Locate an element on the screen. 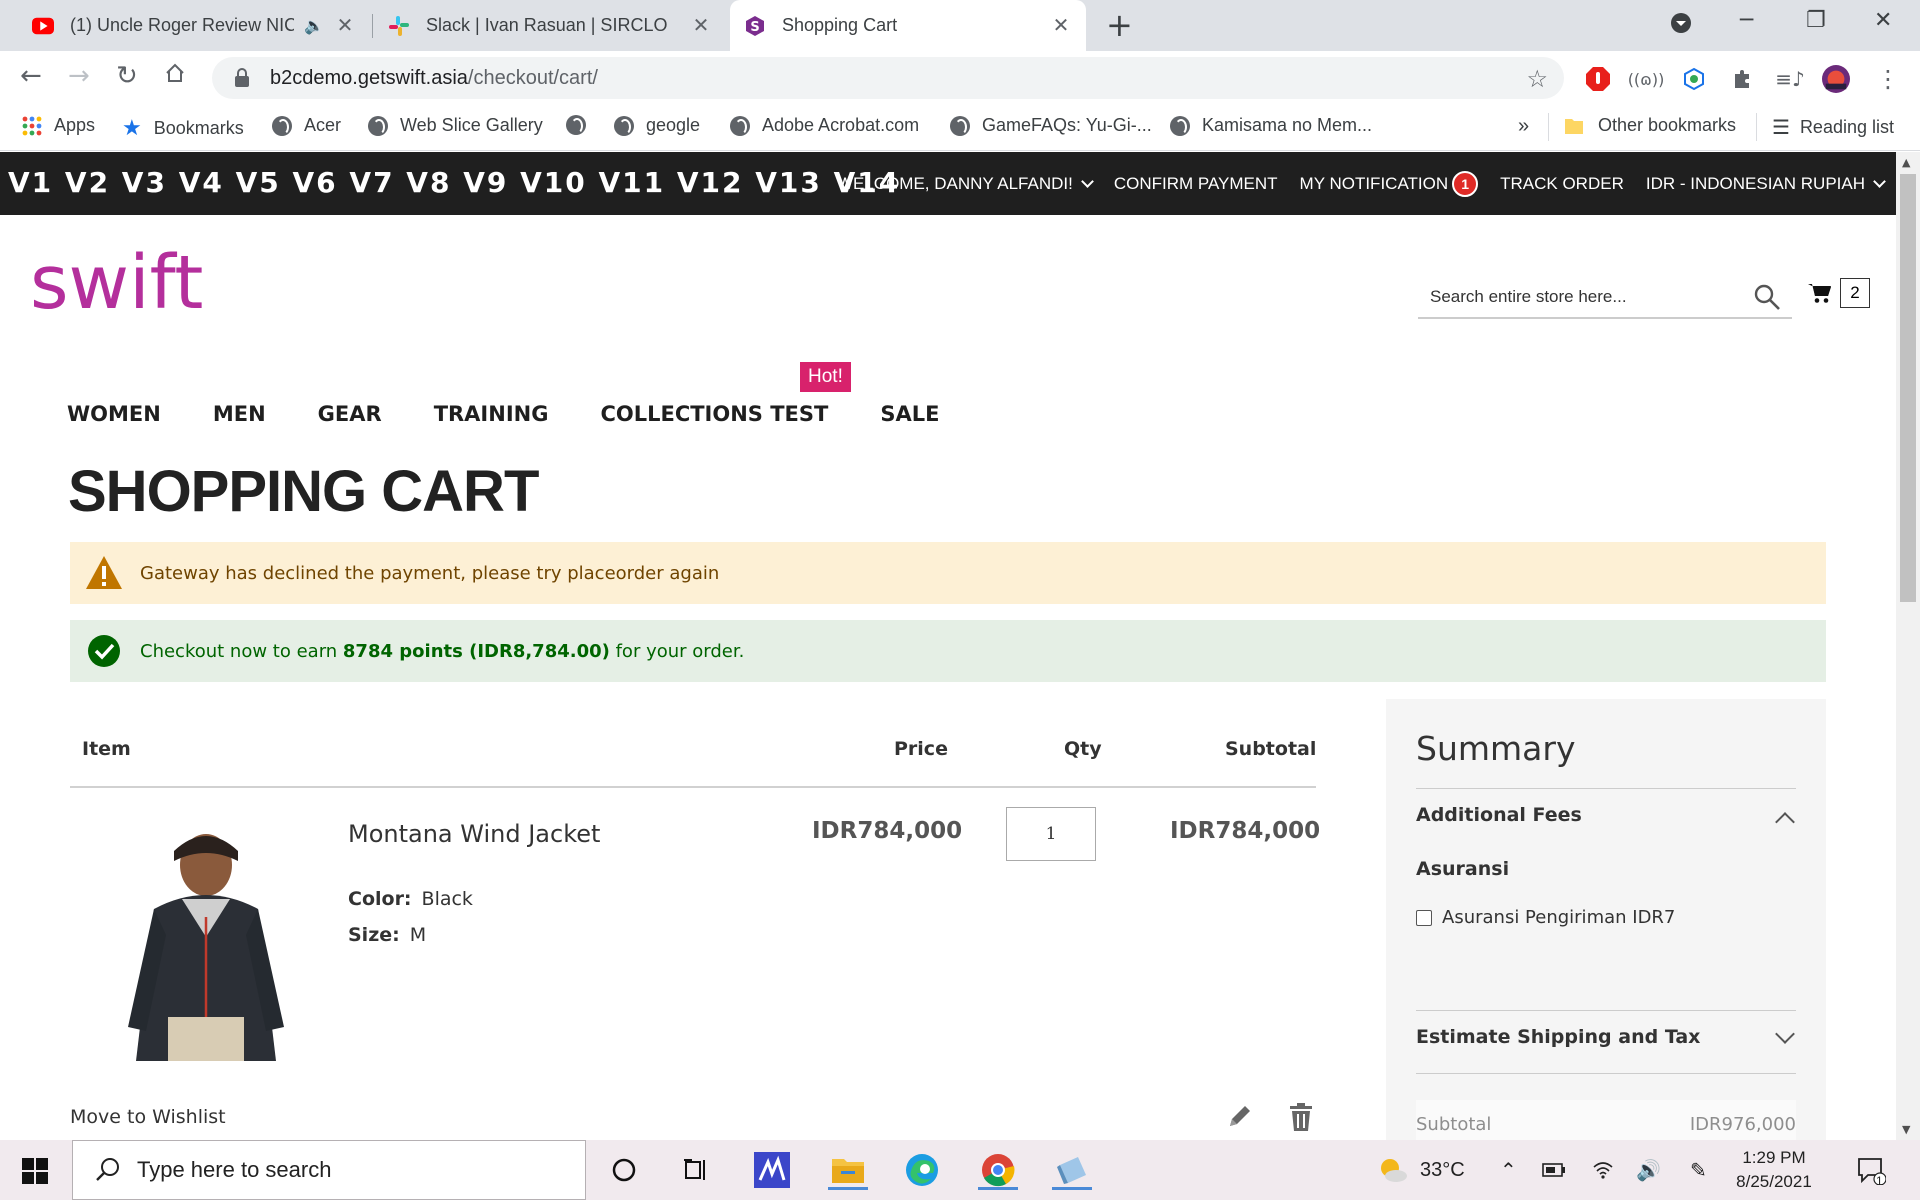 The width and height of the screenshot is (1920, 1200). bookmark-unnamed is located at coordinates (582, 125).